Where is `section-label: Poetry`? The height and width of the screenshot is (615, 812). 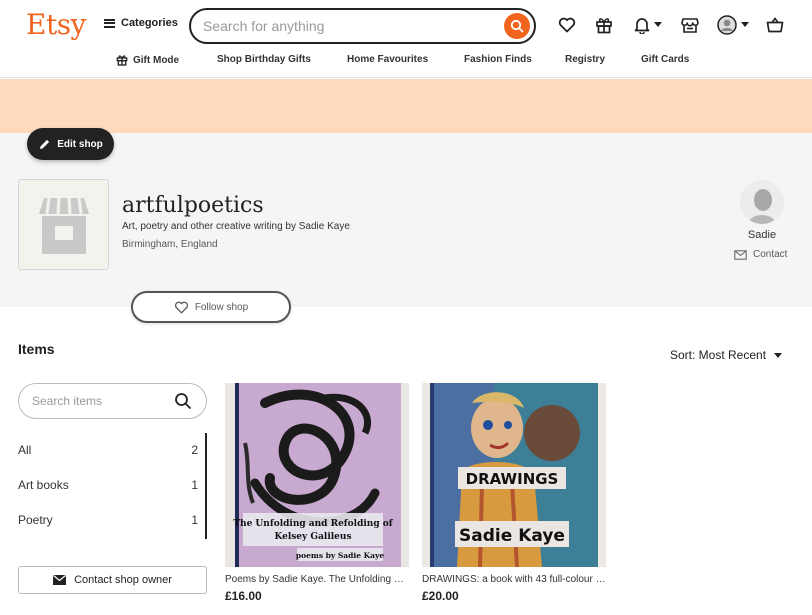
section-label: Poetry is located at coordinates (35, 520).